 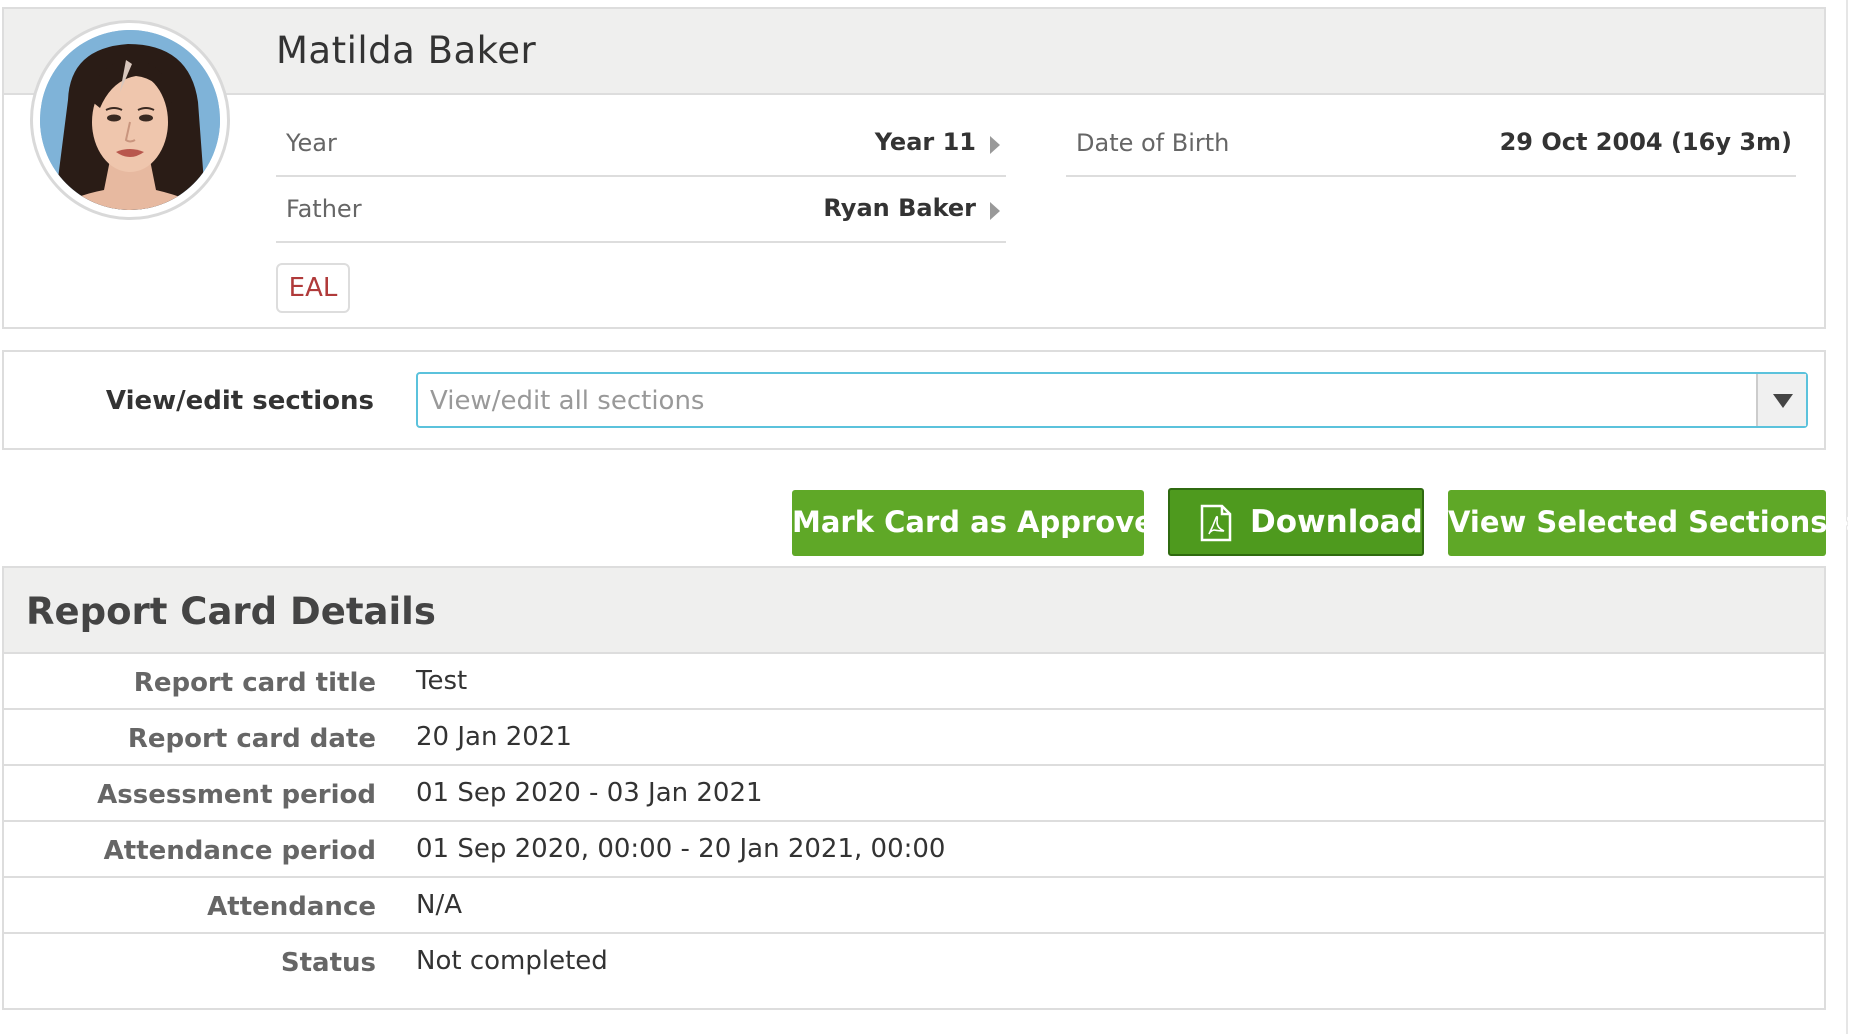 What do you see at coordinates (681, 849) in the screenshot?
I see `detail-value: 01 Sep 2020, 00:00 - 20 Jan 2021, 00:00` at bounding box center [681, 849].